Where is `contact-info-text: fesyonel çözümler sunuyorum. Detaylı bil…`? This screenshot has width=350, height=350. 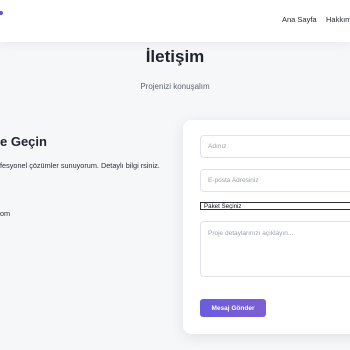 contact-info-text: fesyonel çözümler sunuyorum. Detaylı bil… is located at coordinates (80, 165).